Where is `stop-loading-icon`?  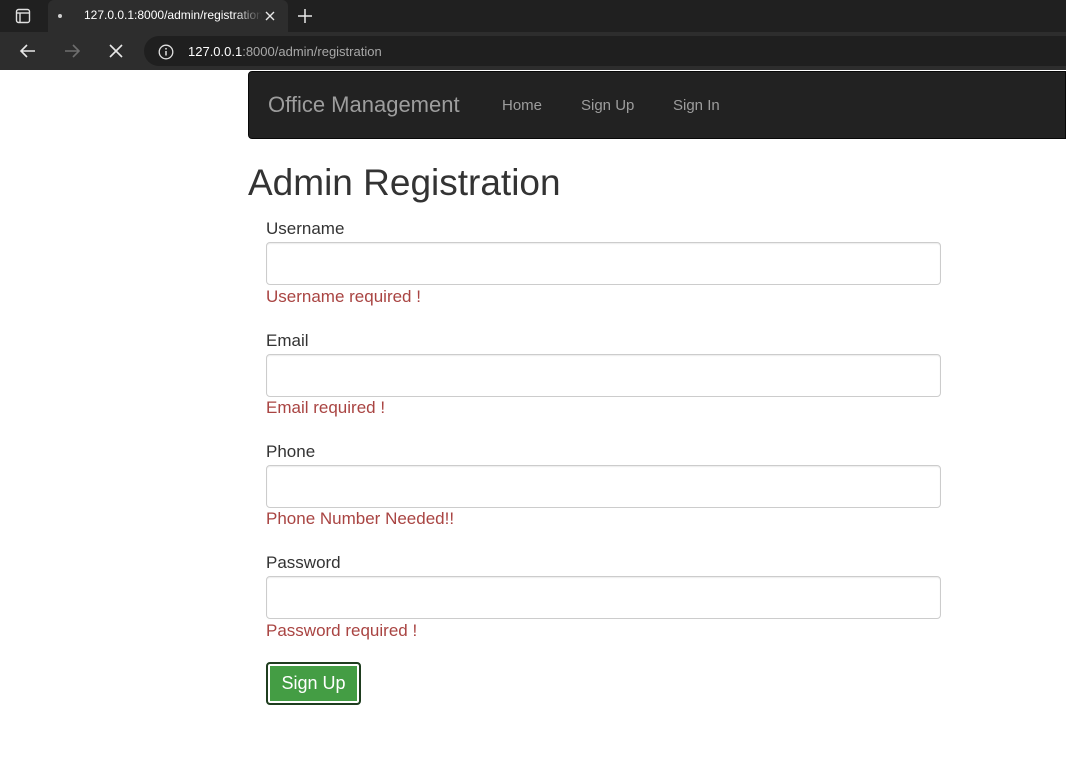
stop-loading-icon is located at coordinates (116, 51).